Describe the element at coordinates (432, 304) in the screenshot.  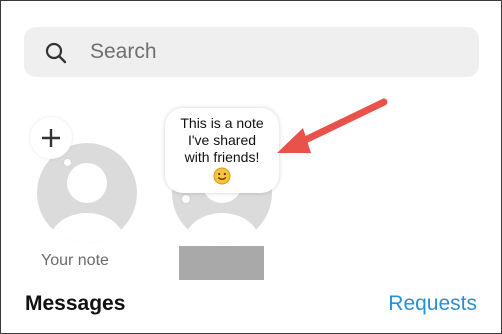
I see `requests-link: Requests` at that location.